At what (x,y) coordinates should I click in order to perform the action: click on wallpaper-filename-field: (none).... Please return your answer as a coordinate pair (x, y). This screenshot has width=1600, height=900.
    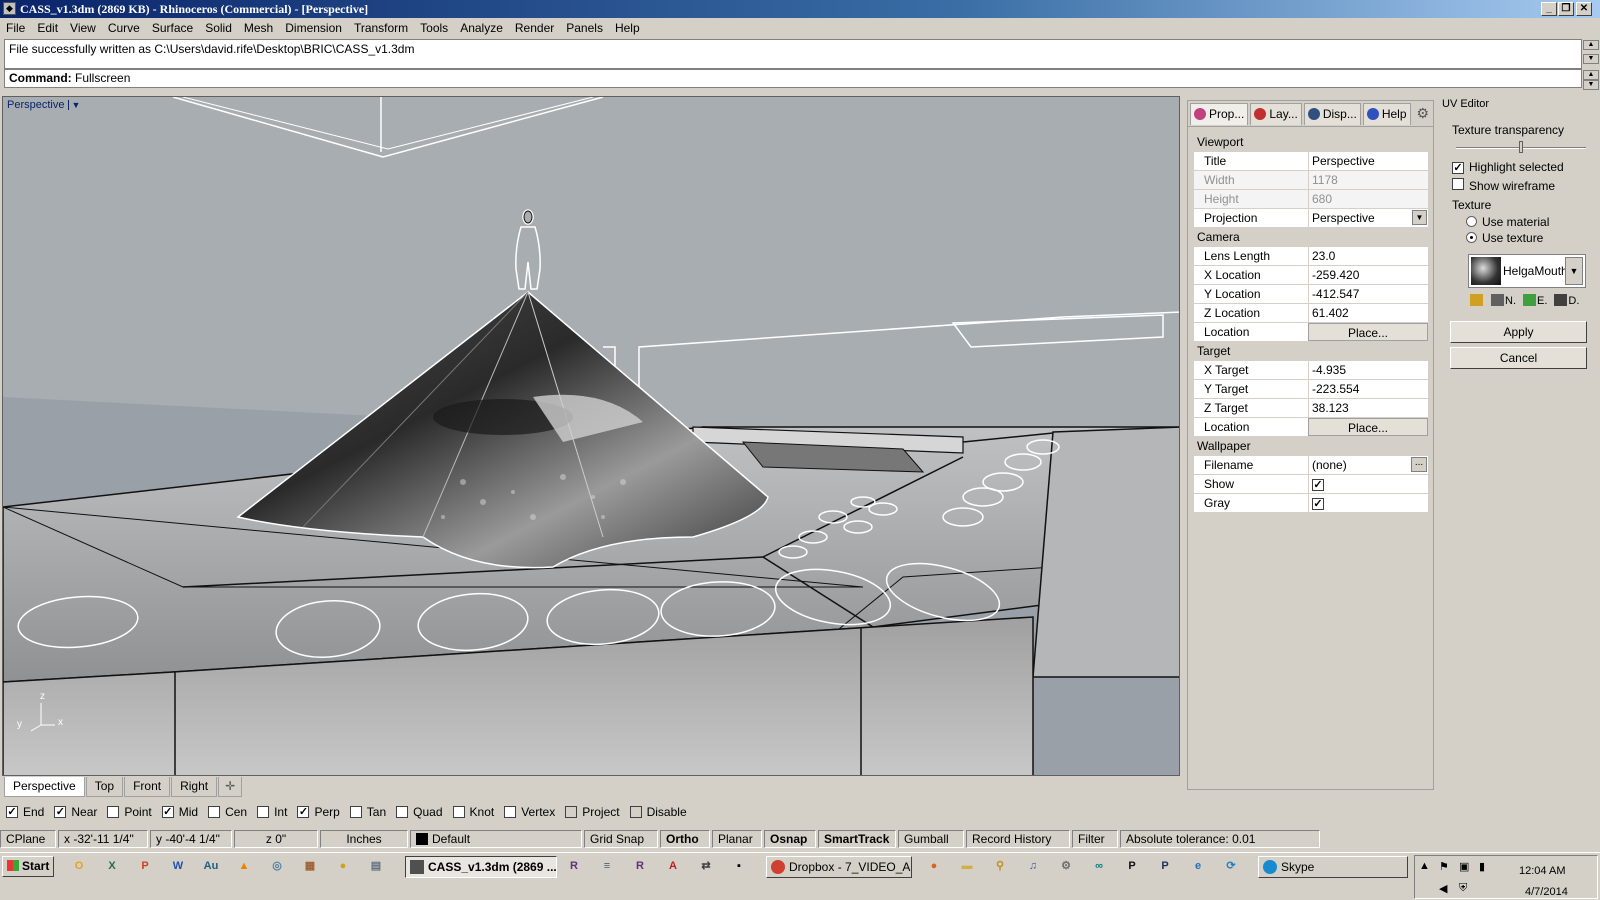
    Looking at the image, I should click on (1368, 465).